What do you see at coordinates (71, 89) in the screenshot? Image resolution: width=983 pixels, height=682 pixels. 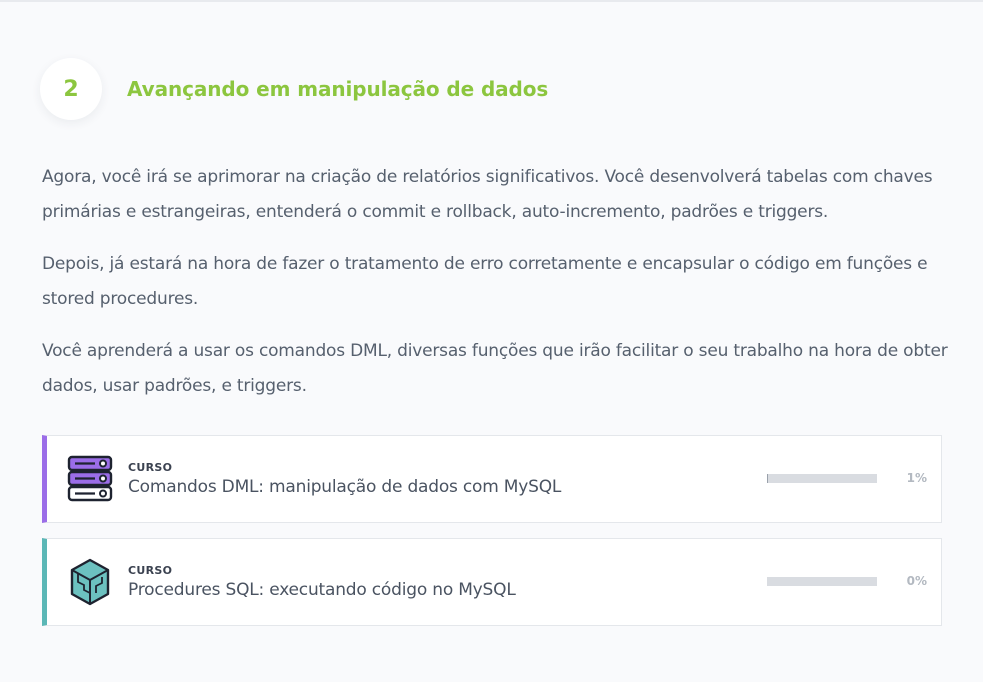 I see `step-number-badge: 2` at bounding box center [71, 89].